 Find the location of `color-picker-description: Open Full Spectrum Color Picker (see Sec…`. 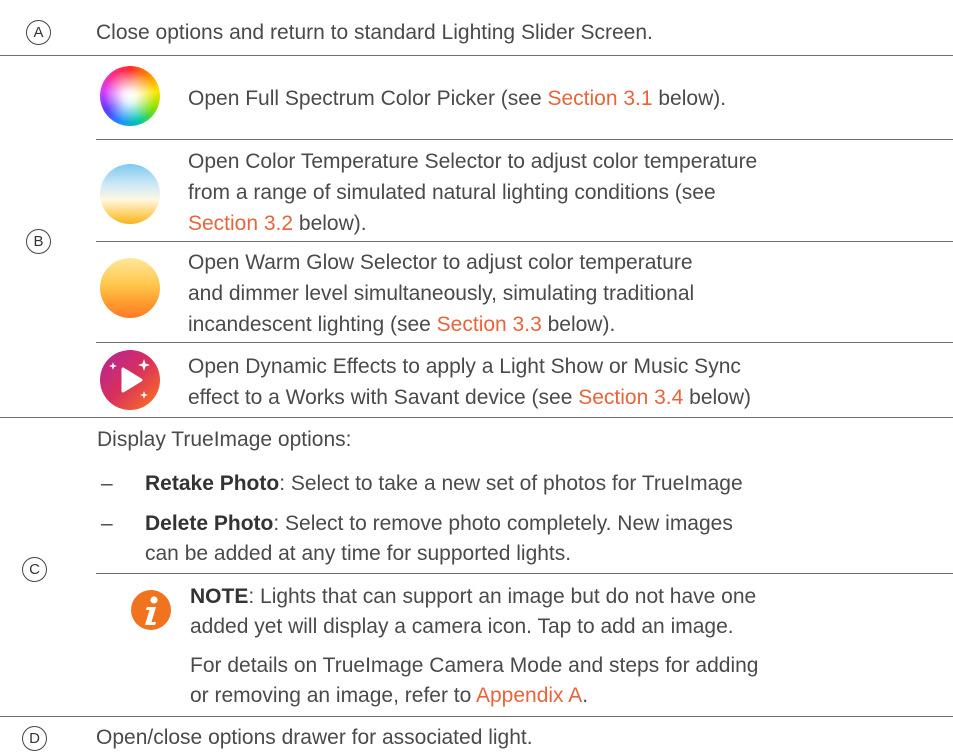

color-picker-description: Open Full Spectrum Color Picker (see Sec… is located at coordinates (457, 98).